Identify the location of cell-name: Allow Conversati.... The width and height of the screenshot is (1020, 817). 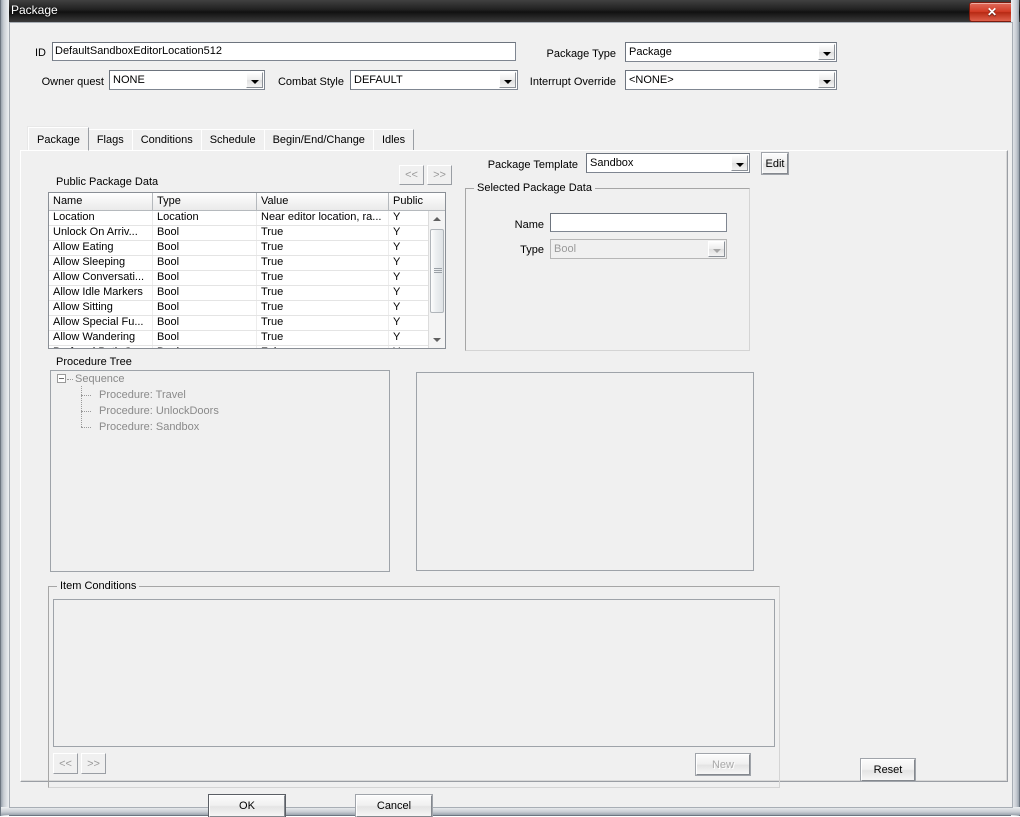
(101, 278).